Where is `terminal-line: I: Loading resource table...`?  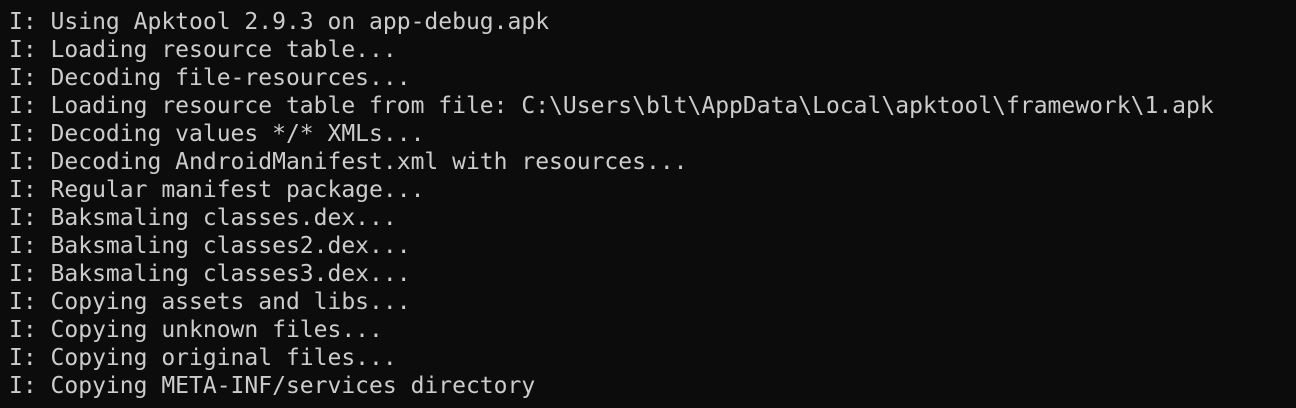
terminal-line: I: Loading resource table... is located at coordinates (203, 50).